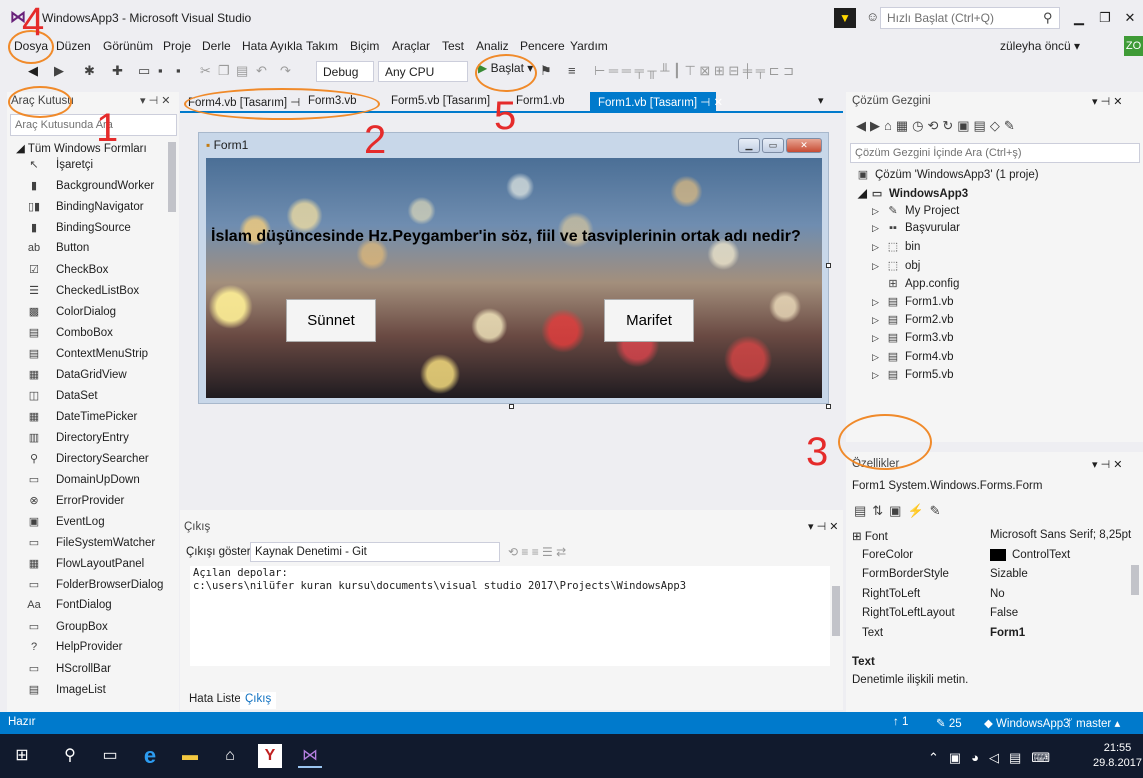 The height and width of the screenshot is (778, 1143). What do you see at coordinates (128, 46) in the screenshot?
I see `menu-gorunum: Görünüm` at bounding box center [128, 46].